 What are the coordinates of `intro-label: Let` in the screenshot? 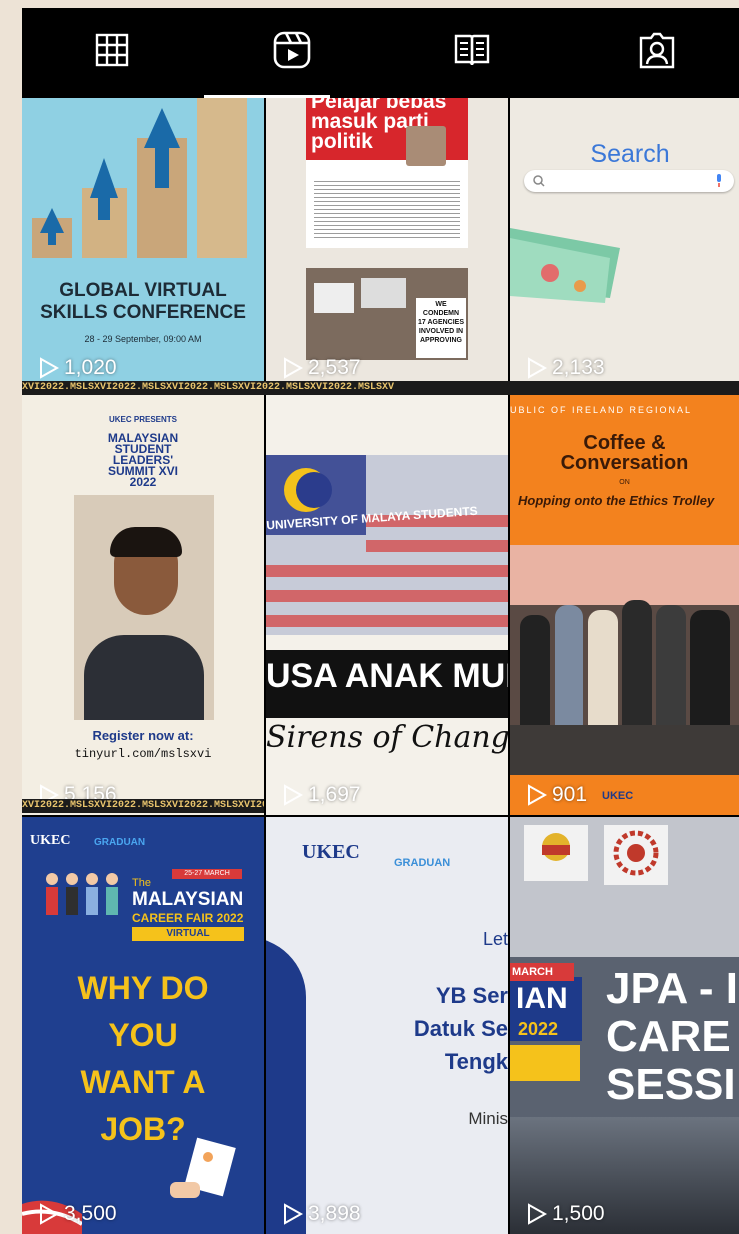 It's located at (495, 939).